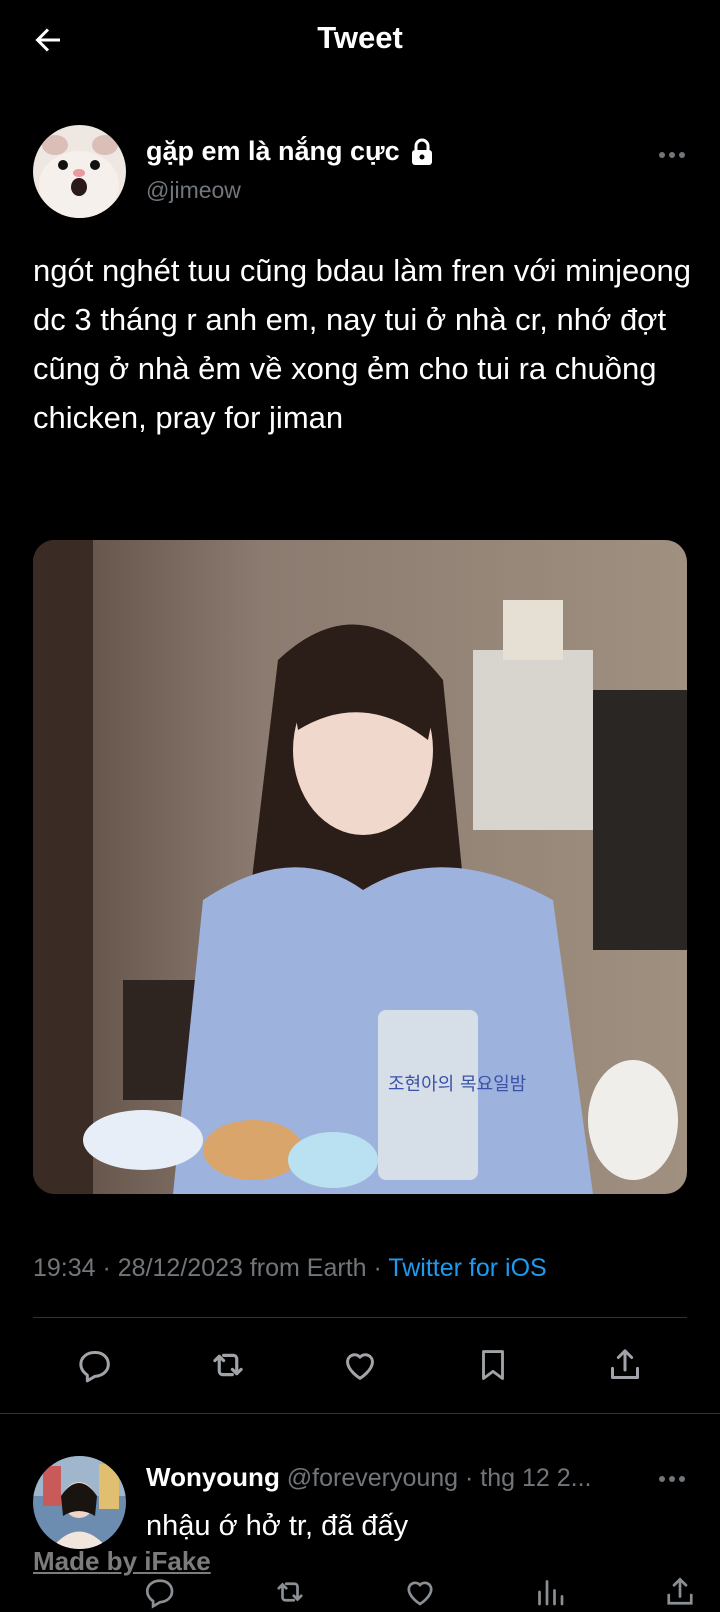 The height and width of the screenshot is (1612, 720). I want to click on reply-more-options-button, so click(672, 1479).